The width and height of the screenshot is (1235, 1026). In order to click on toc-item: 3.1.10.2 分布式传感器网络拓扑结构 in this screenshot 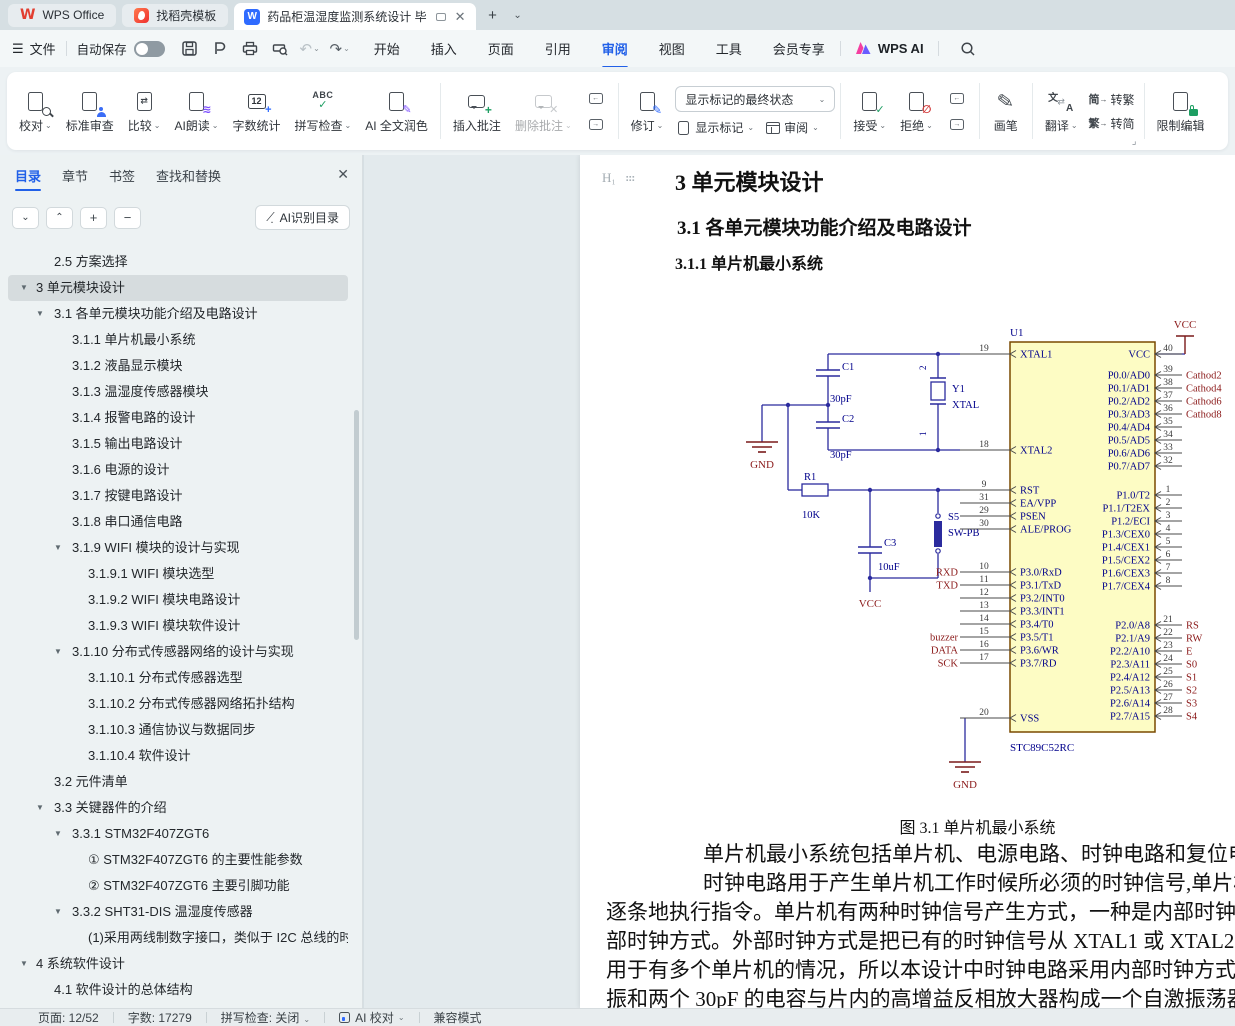, I will do `click(178, 704)`.